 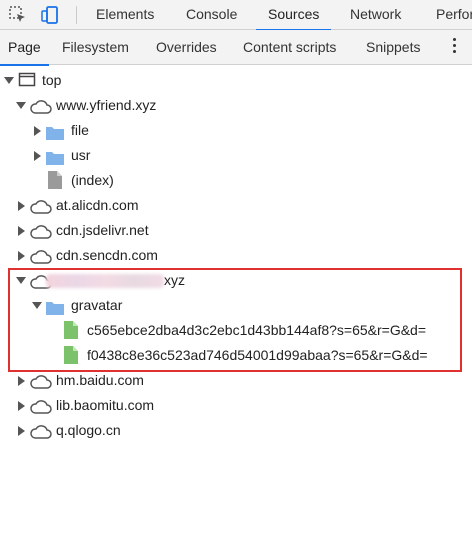 What do you see at coordinates (236, 430) in the screenshot?
I see `tree-item-domain: q.qlogo.cn` at bounding box center [236, 430].